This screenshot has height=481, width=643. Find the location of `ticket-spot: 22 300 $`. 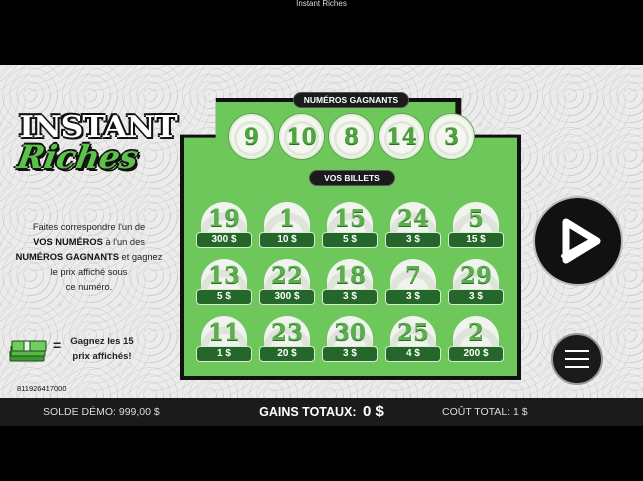

ticket-spot: 22 300 $ is located at coordinates (287, 282).